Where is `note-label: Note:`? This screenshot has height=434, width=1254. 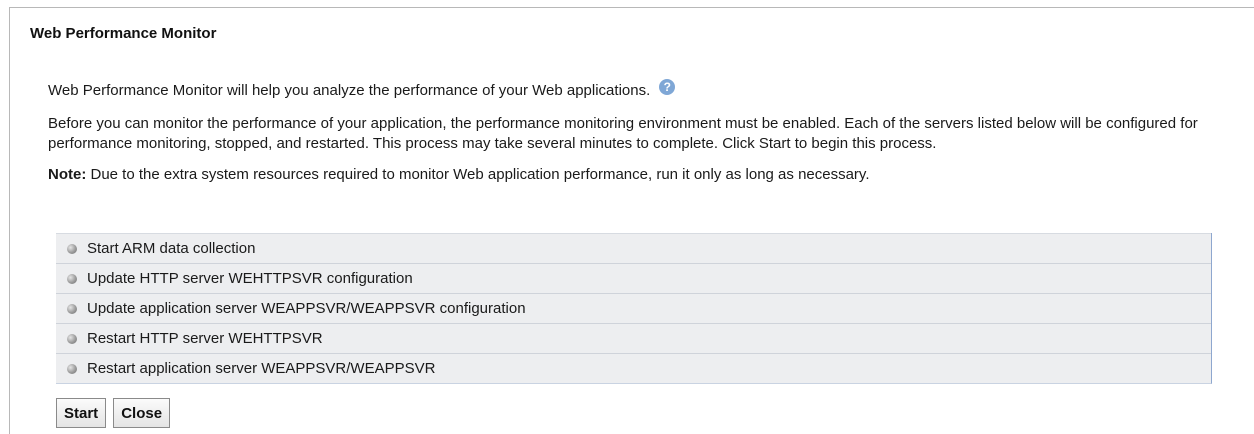
note-label: Note: is located at coordinates (67, 174).